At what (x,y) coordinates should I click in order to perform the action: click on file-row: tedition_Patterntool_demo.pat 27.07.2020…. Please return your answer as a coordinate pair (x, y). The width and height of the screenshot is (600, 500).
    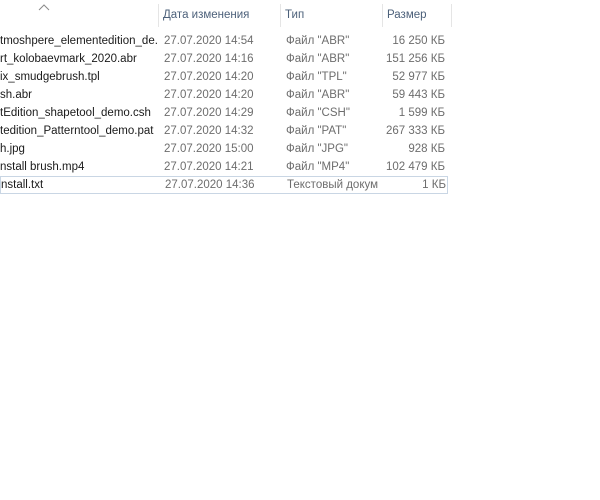
    Looking at the image, I should click on (226, 131).